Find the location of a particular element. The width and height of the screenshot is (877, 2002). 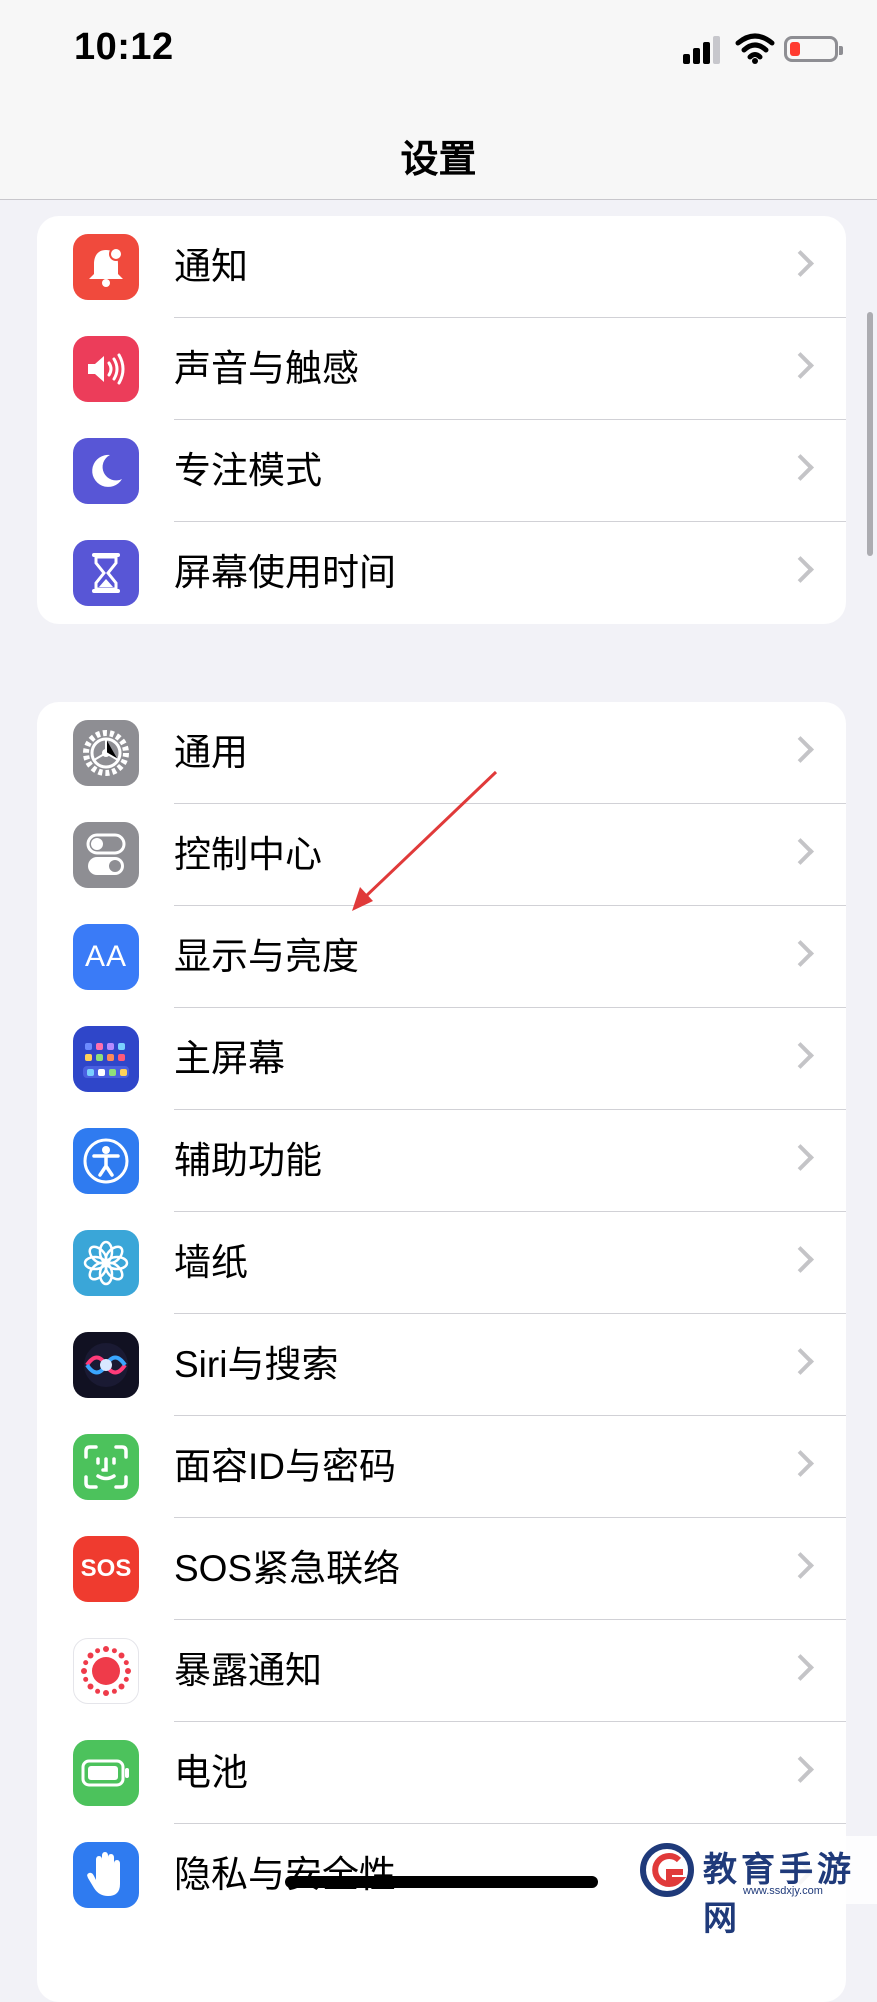

settings-row-display: AA 显示与亮度 is located at coordinates (441, 957).